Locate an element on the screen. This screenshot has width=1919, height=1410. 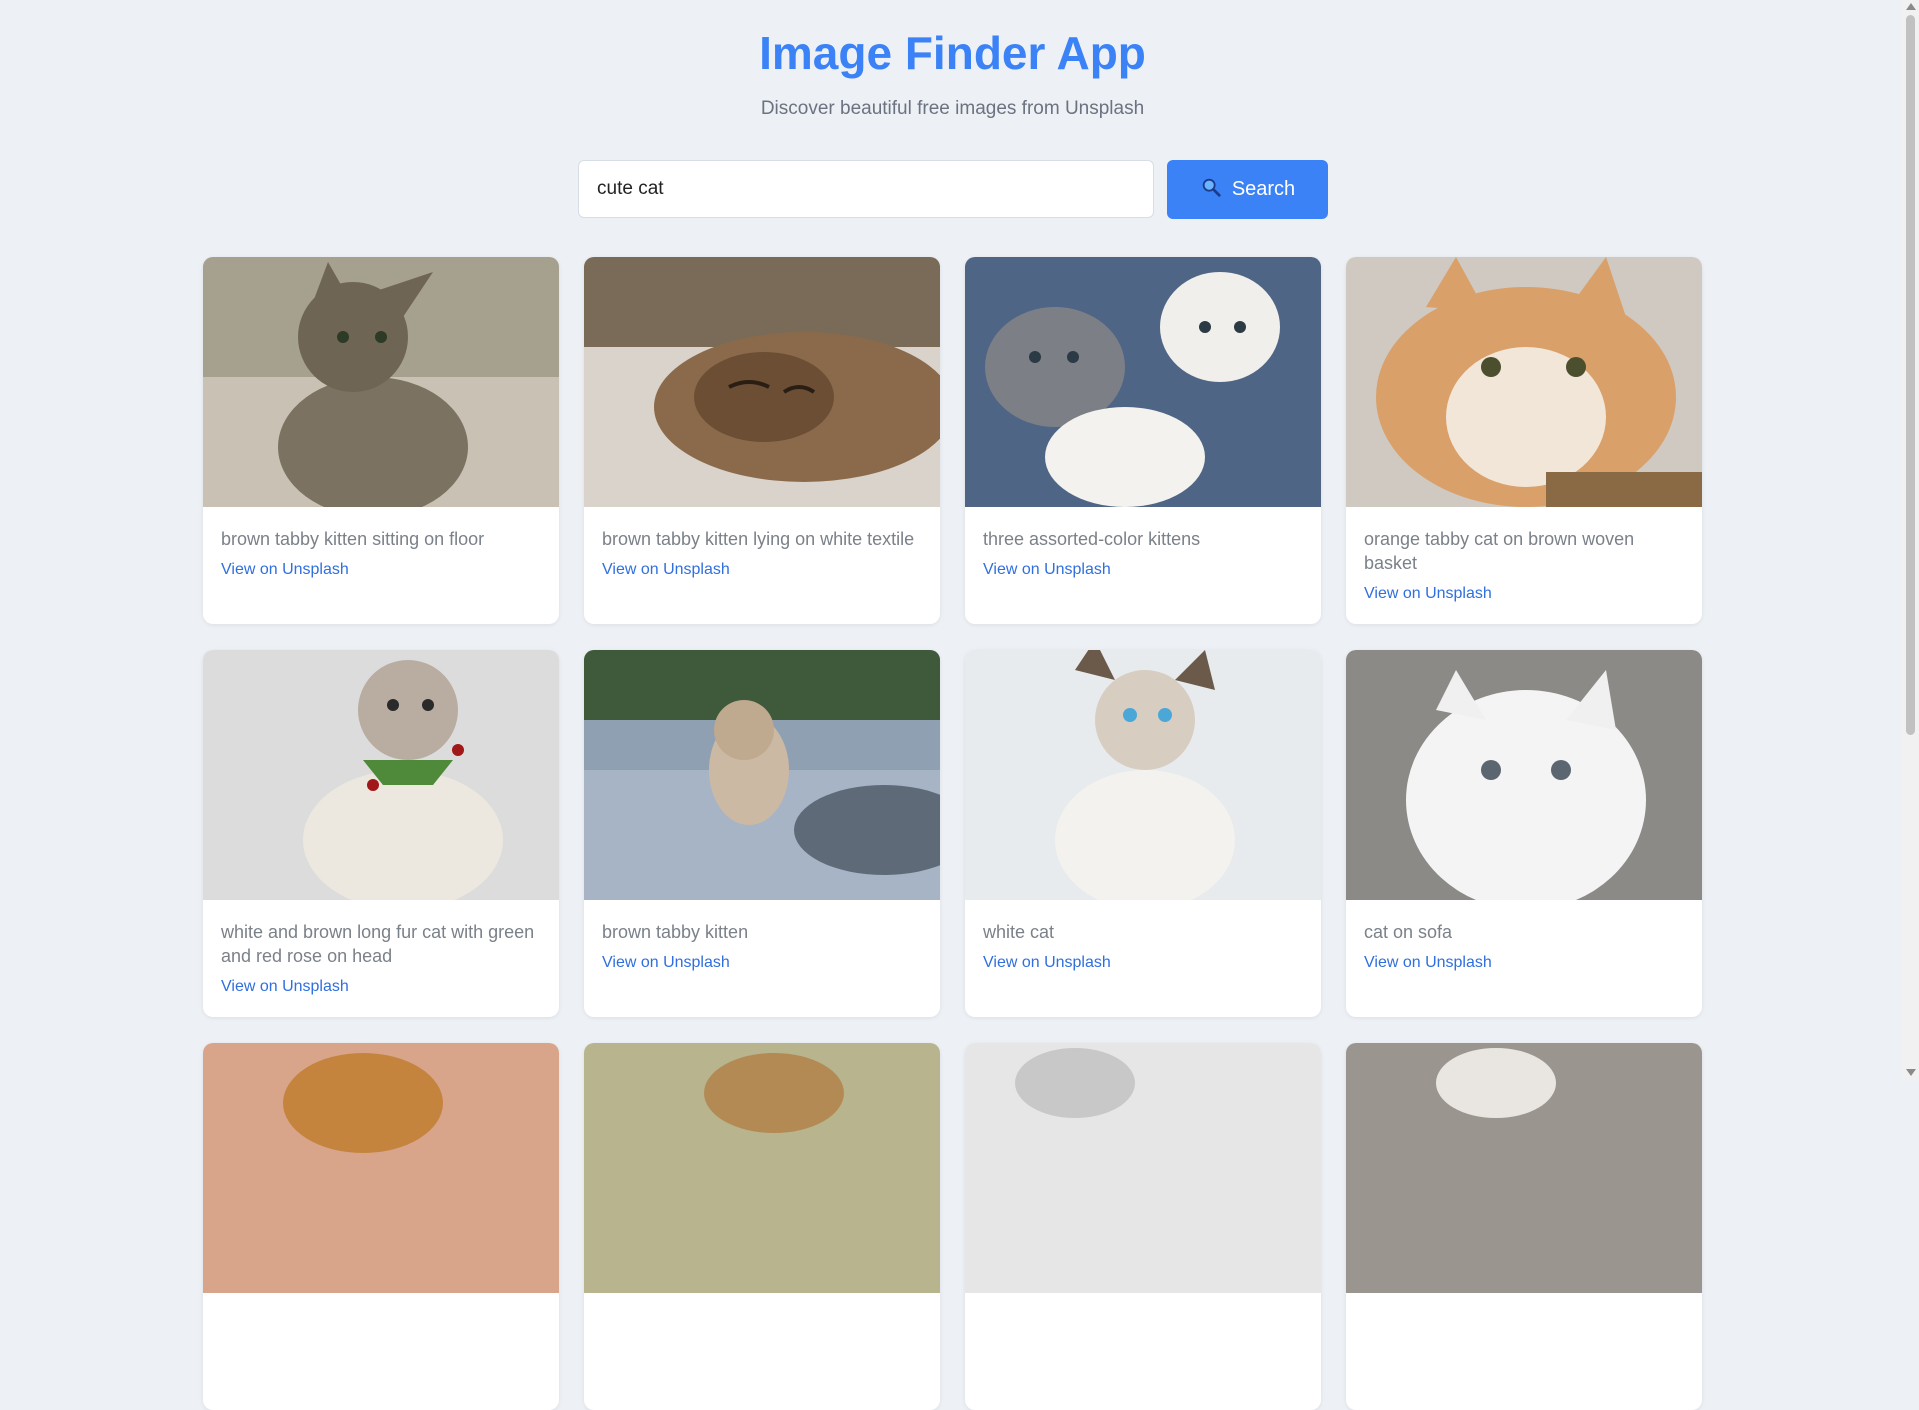
page-title: Image Finder App is located at coordinates (952, 53).